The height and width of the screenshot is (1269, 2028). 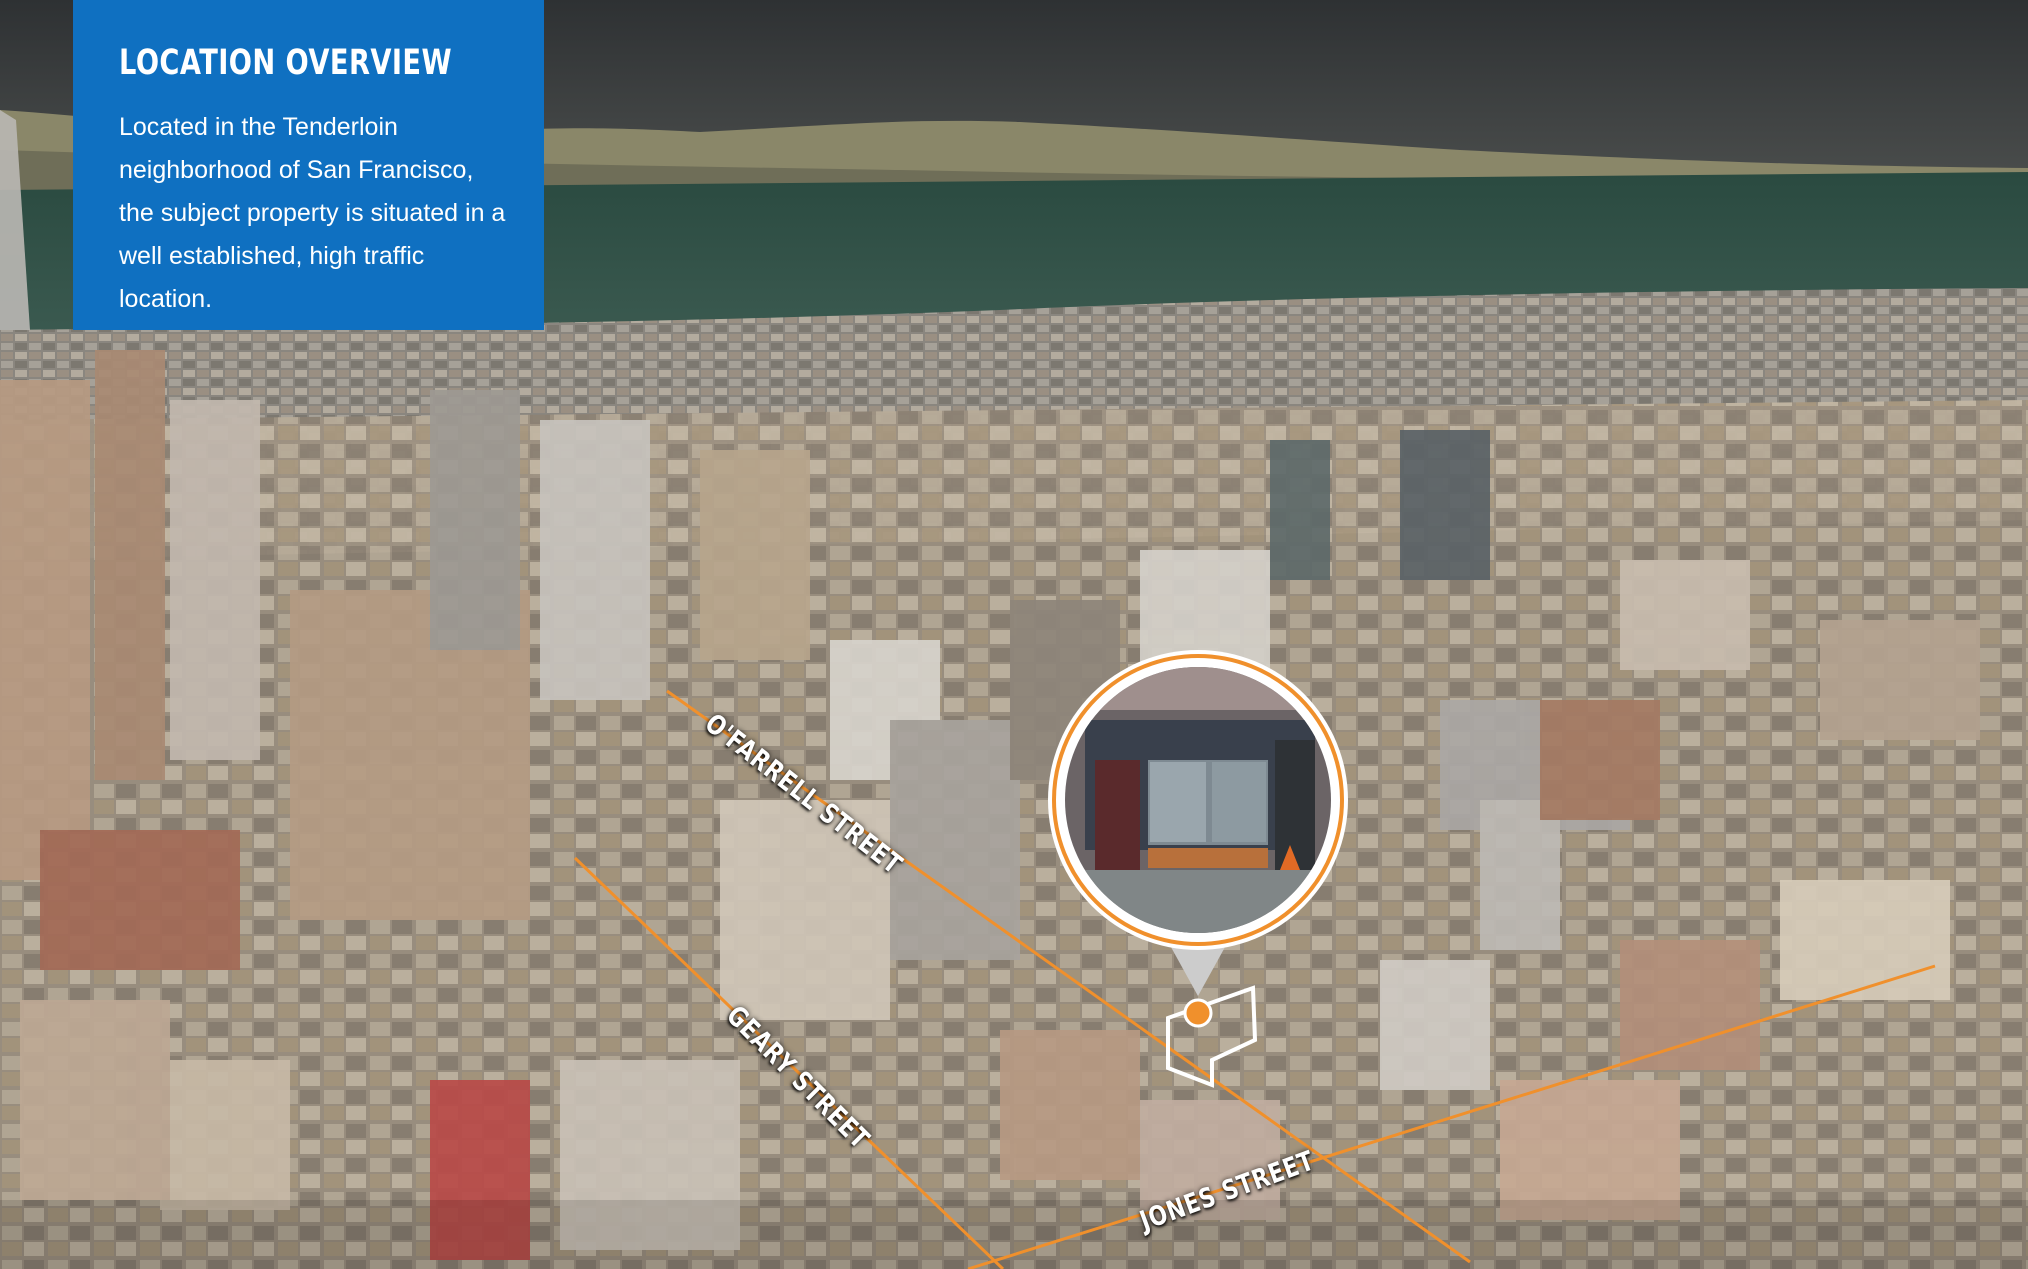 I want to click on overview-title: LOCATION OVERVIEW, so click(x=285, y=63).